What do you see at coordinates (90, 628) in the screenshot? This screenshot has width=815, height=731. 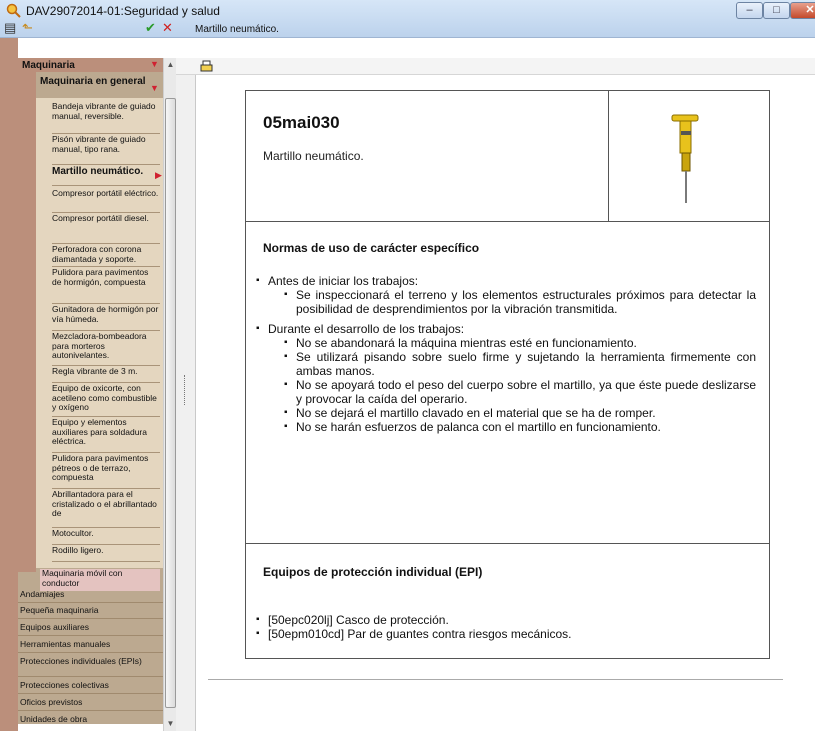 I see `tree-category: Equipos auxiliares` at bounding box center [90, 628].